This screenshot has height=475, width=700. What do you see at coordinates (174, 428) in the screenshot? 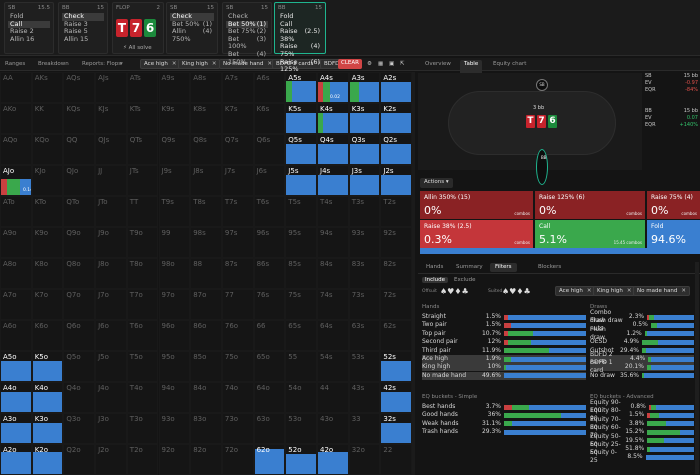
I see `range-cell: 93o` at bounding box center [174, 428].